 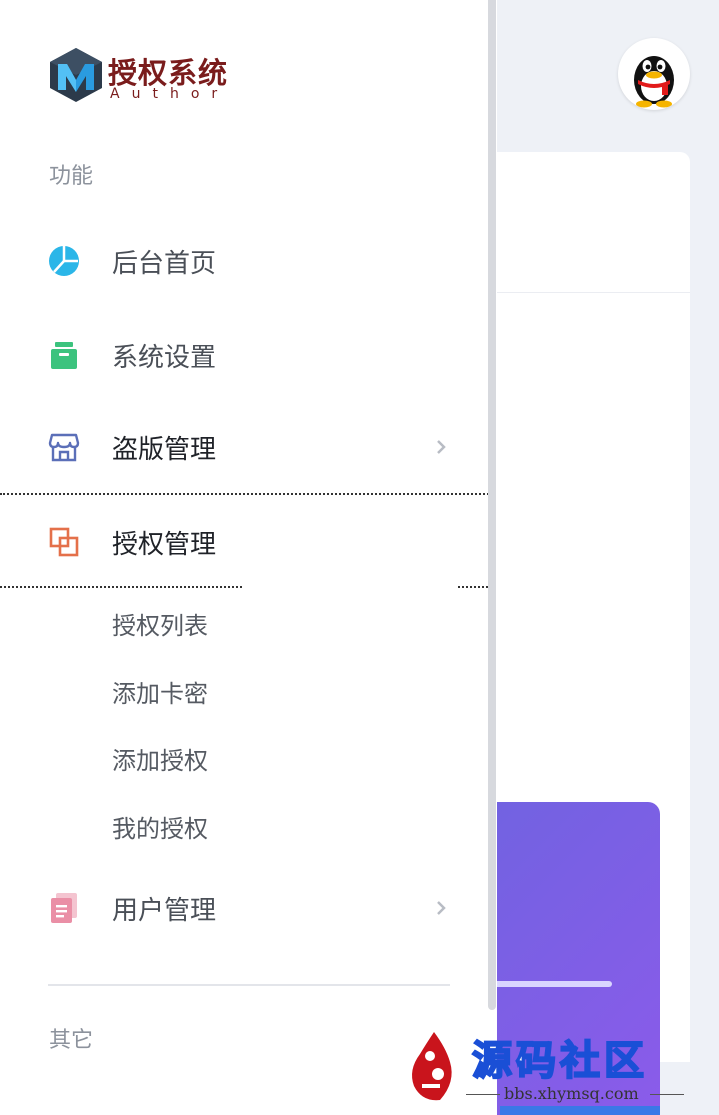 I want to click on pie-chart-icon, so click(x=64, y=261).